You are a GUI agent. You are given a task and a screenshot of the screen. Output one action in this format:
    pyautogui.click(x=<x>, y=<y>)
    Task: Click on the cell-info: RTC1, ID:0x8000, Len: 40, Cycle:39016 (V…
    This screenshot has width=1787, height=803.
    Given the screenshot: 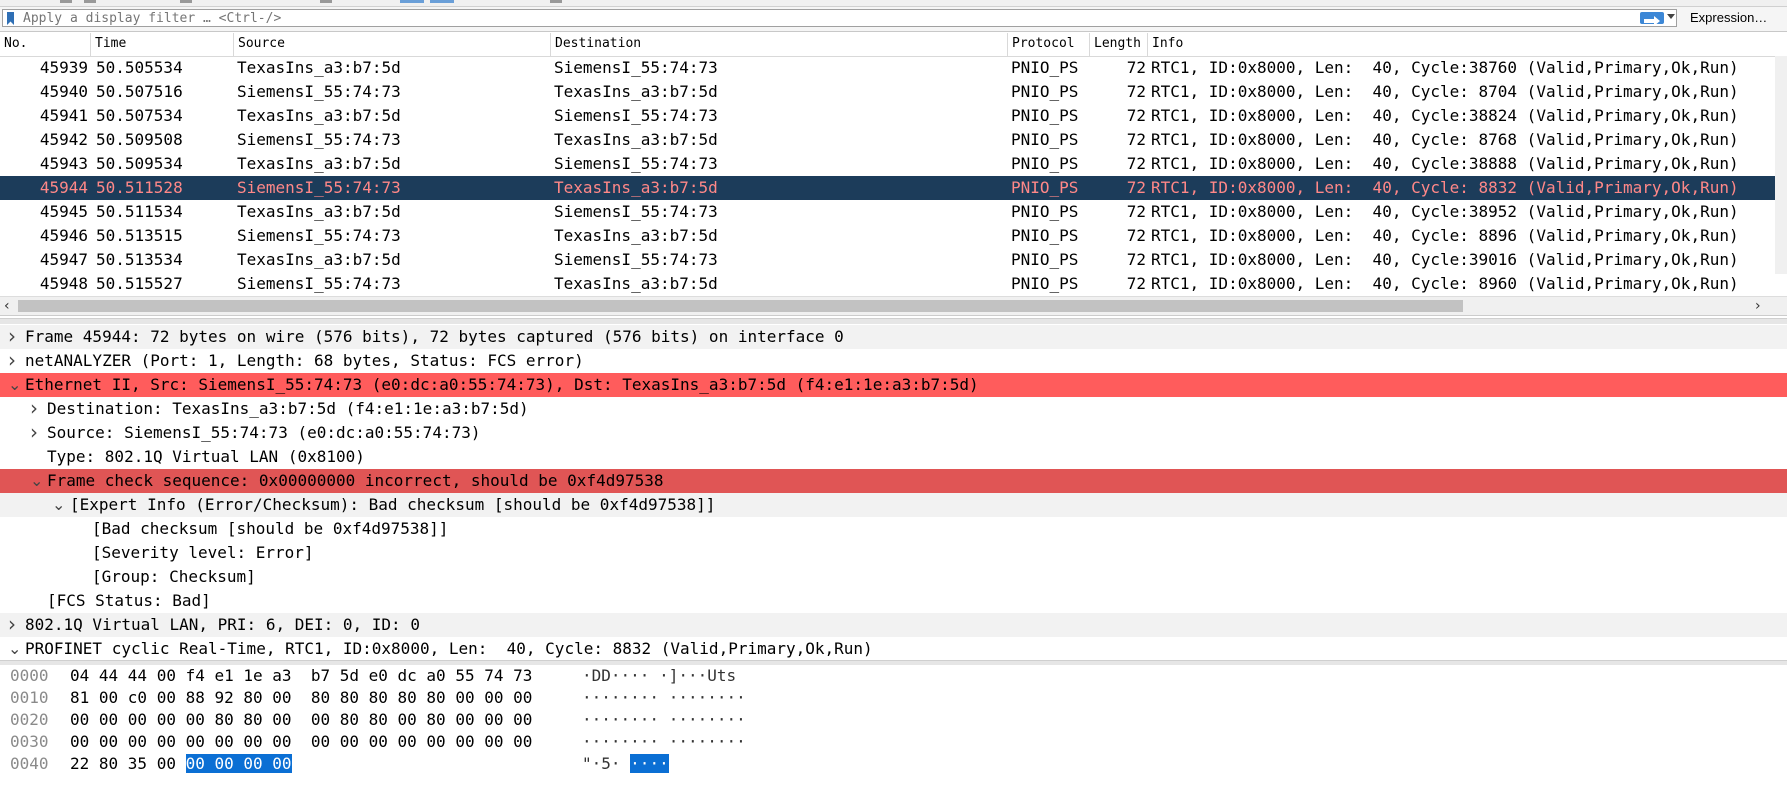 What is the action you would take?
    pyautogui.click(x=1445, y=259)
    